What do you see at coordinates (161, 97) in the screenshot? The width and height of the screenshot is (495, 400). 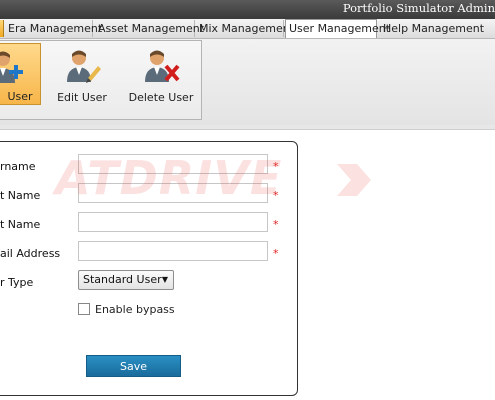 I see `delete-user-label: Delete User` at bounding box center [161, 97].